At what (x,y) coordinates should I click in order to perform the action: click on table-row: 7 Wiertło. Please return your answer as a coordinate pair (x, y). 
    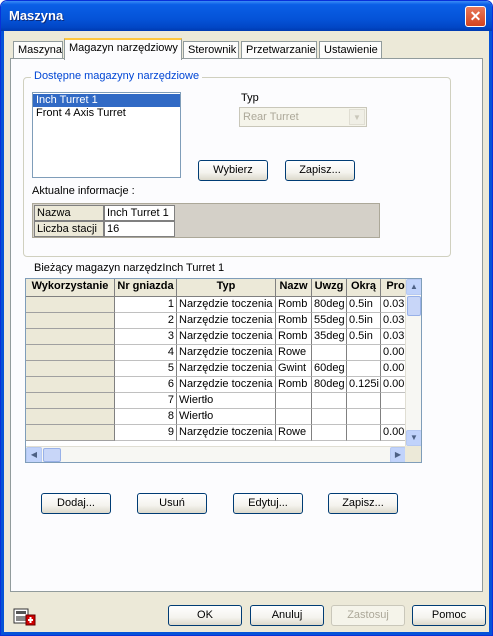
    Looking at the image, I should click on (216, 401).